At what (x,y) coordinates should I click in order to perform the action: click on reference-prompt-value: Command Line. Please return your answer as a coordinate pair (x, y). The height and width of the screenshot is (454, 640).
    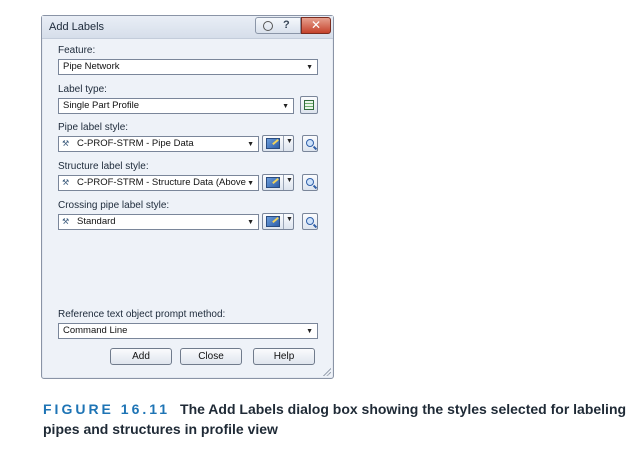
    Looking at the image, I should click on (95, 330).